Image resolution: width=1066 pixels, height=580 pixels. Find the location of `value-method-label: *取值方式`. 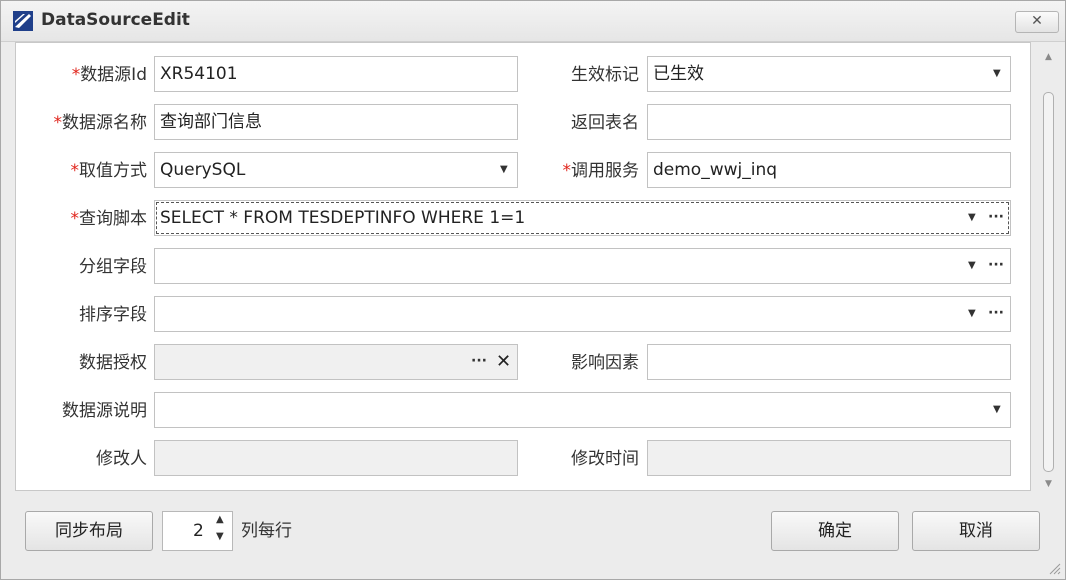

value-method-label: *取值方式 is located at coordinates (86, 171).